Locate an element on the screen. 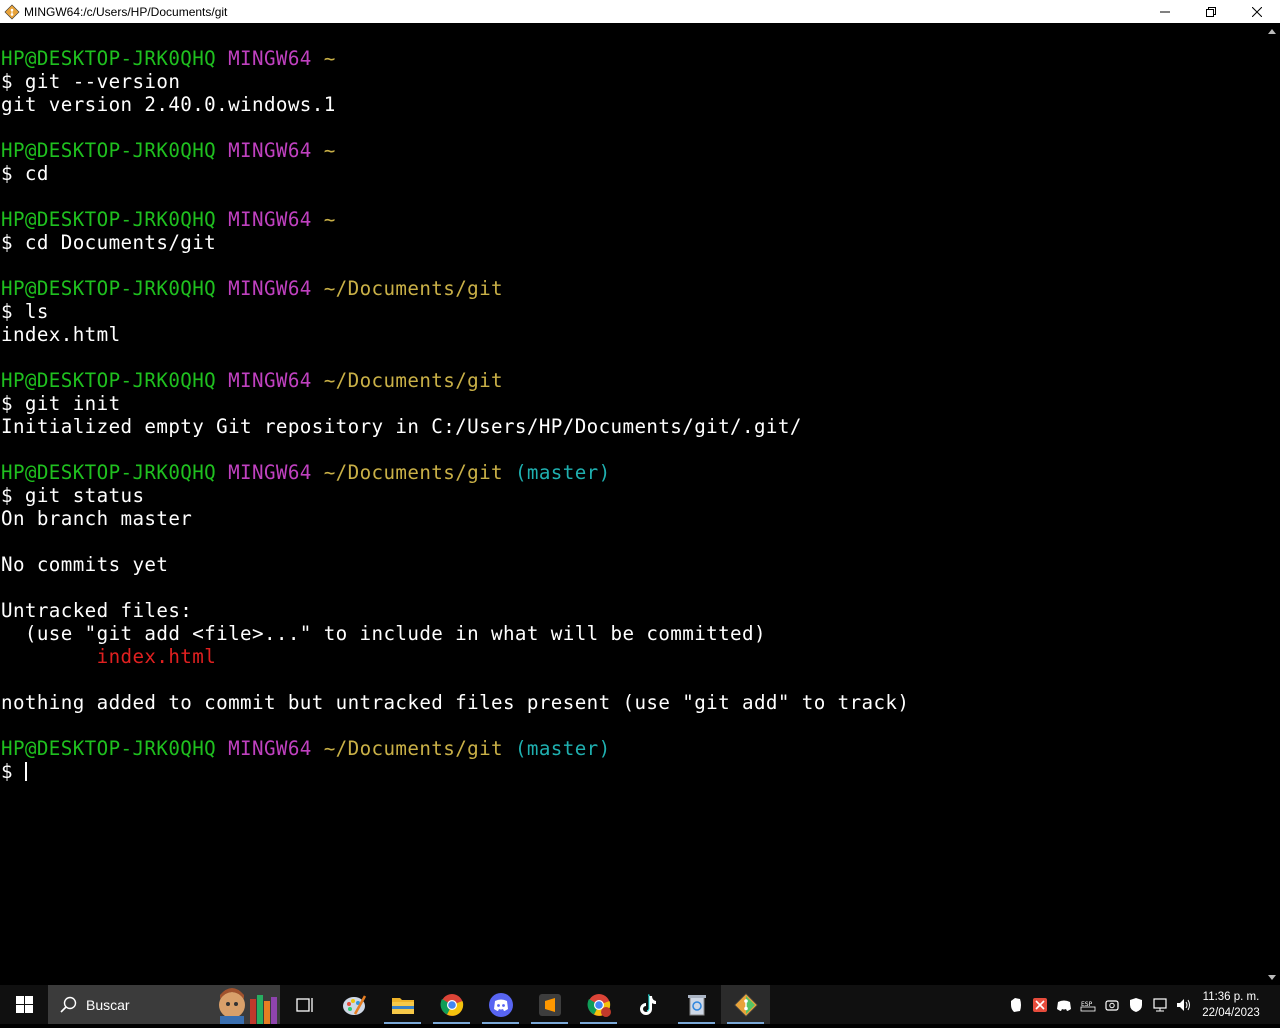 Image resolution: width=1280 pixels, height=1028 pixels. taskbar-task-view is located at coordinates (304, 1004).